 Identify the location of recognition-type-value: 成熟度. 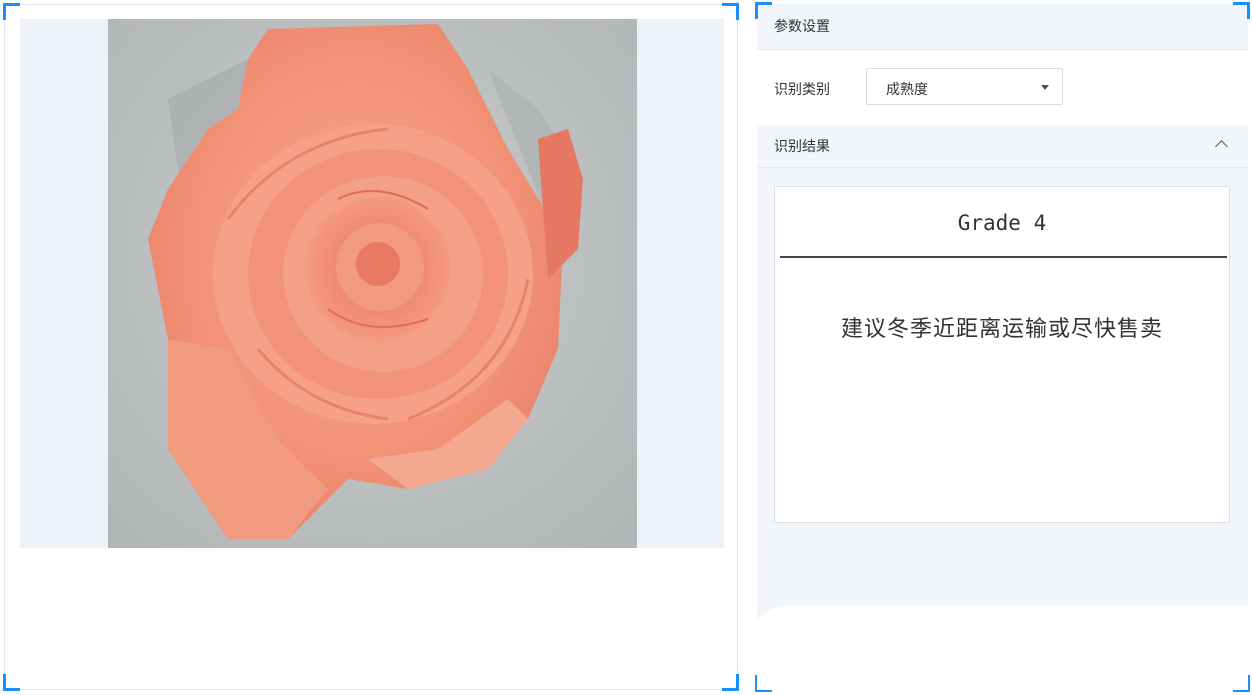
(907, 89).